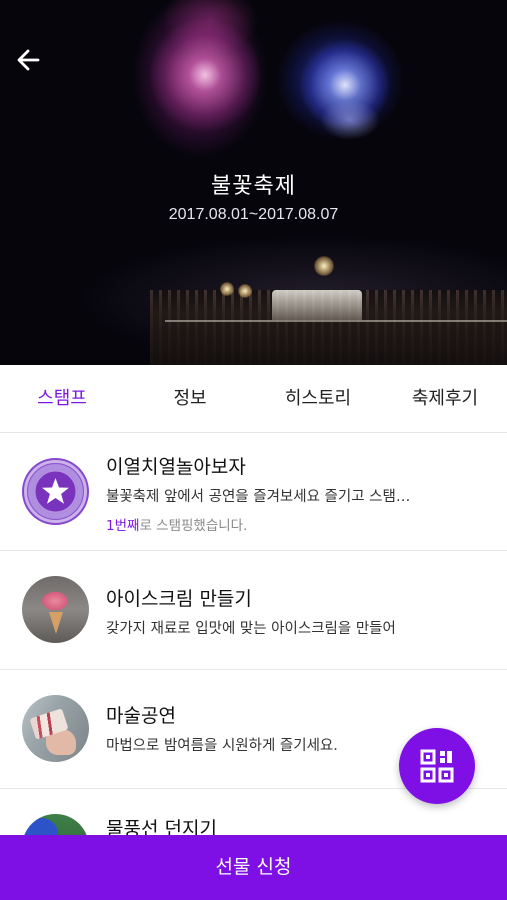 The width and height of the screenshot is (507, 900). I want to click on qr-code-icon, so click(437, 766).